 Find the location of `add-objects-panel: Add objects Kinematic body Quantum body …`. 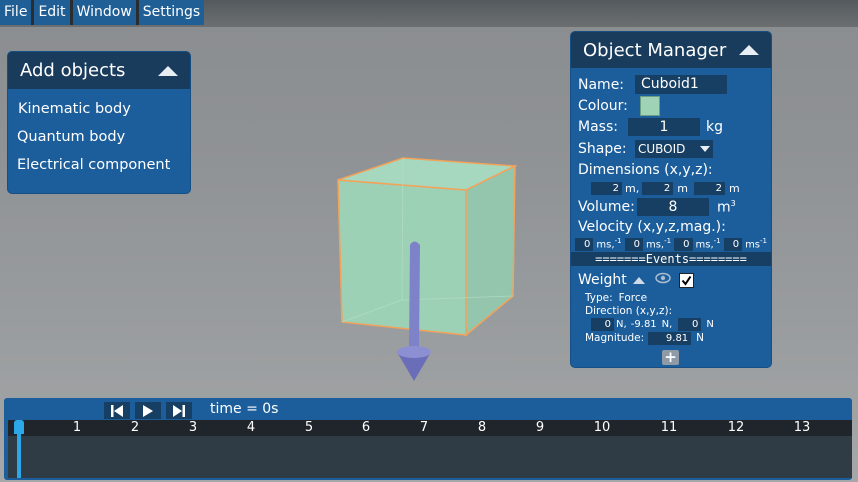

add-objects-panel: Add objects Kinematic body Quantum body … is located at coordinates (99, 122).